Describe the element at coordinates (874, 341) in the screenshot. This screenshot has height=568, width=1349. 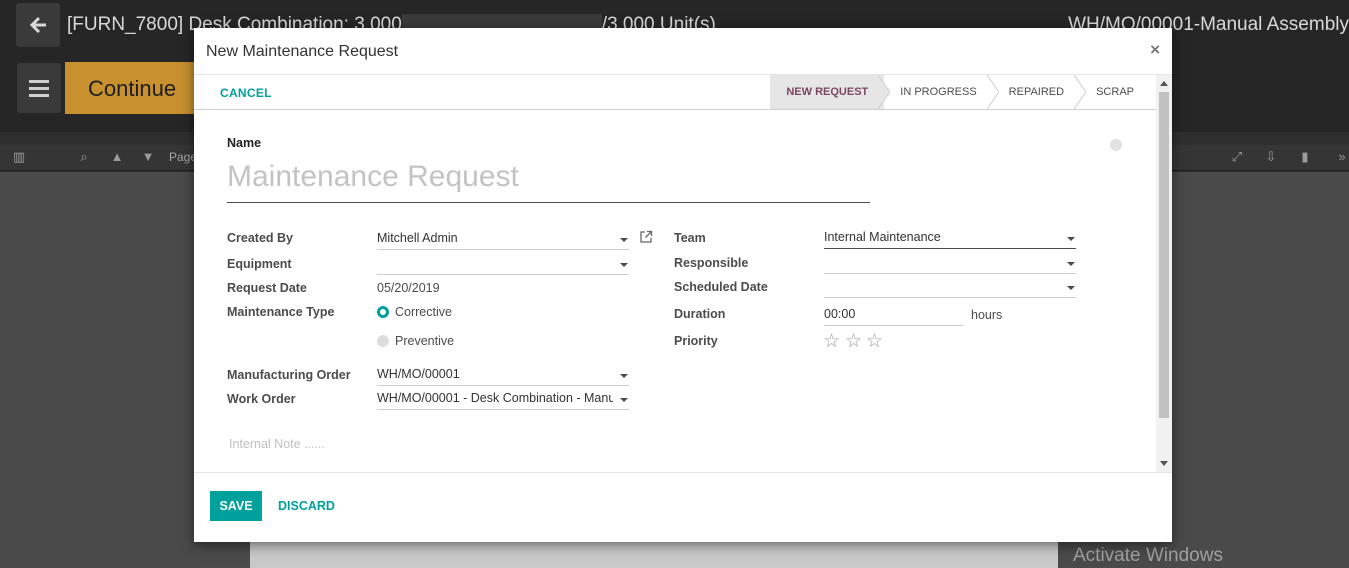
I see `star-icon-3: ☆` at that location.